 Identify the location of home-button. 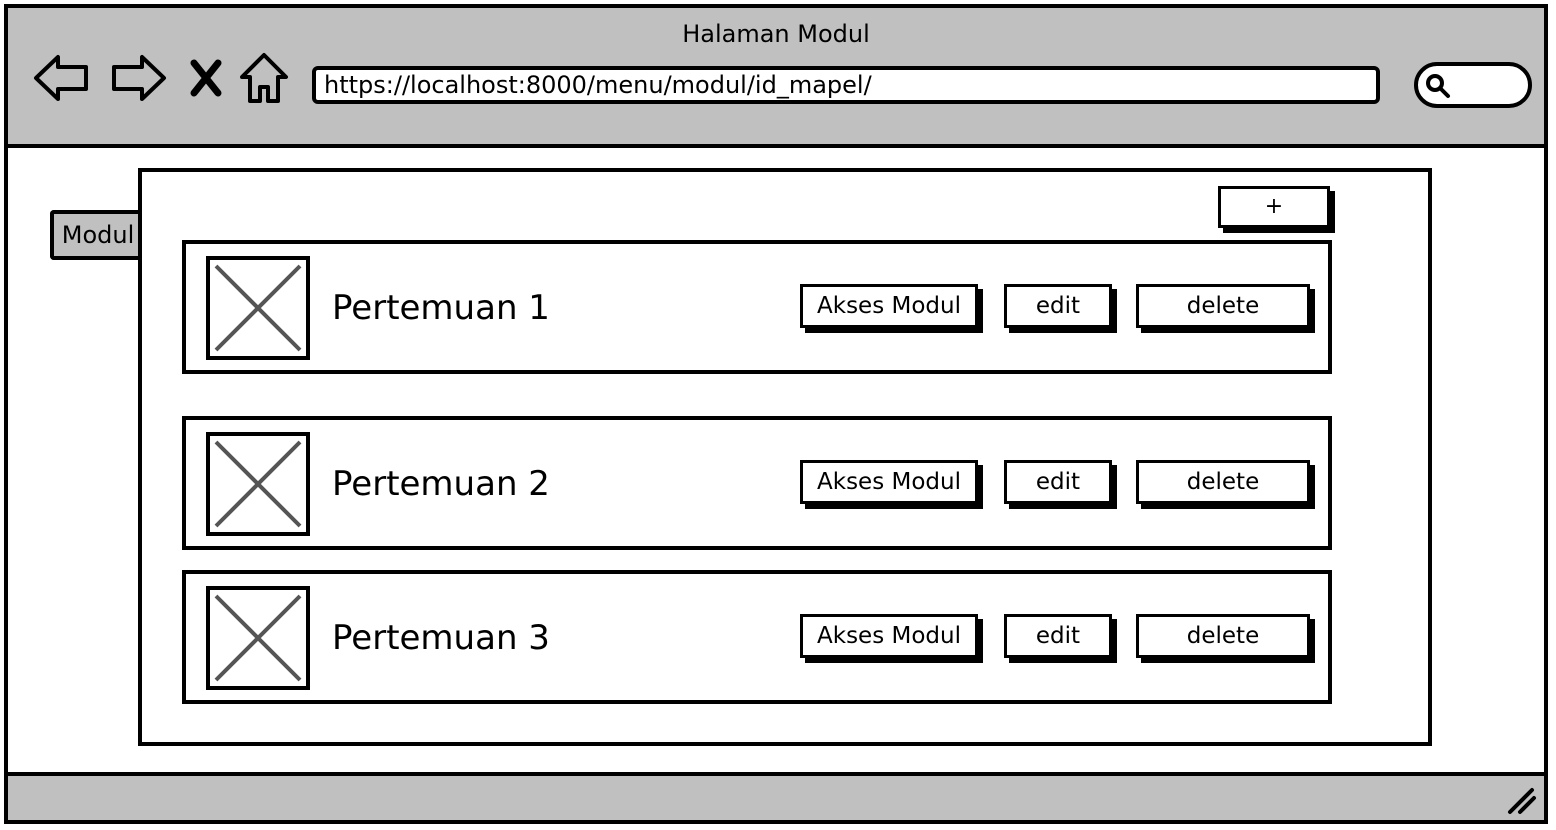
(264, 78).